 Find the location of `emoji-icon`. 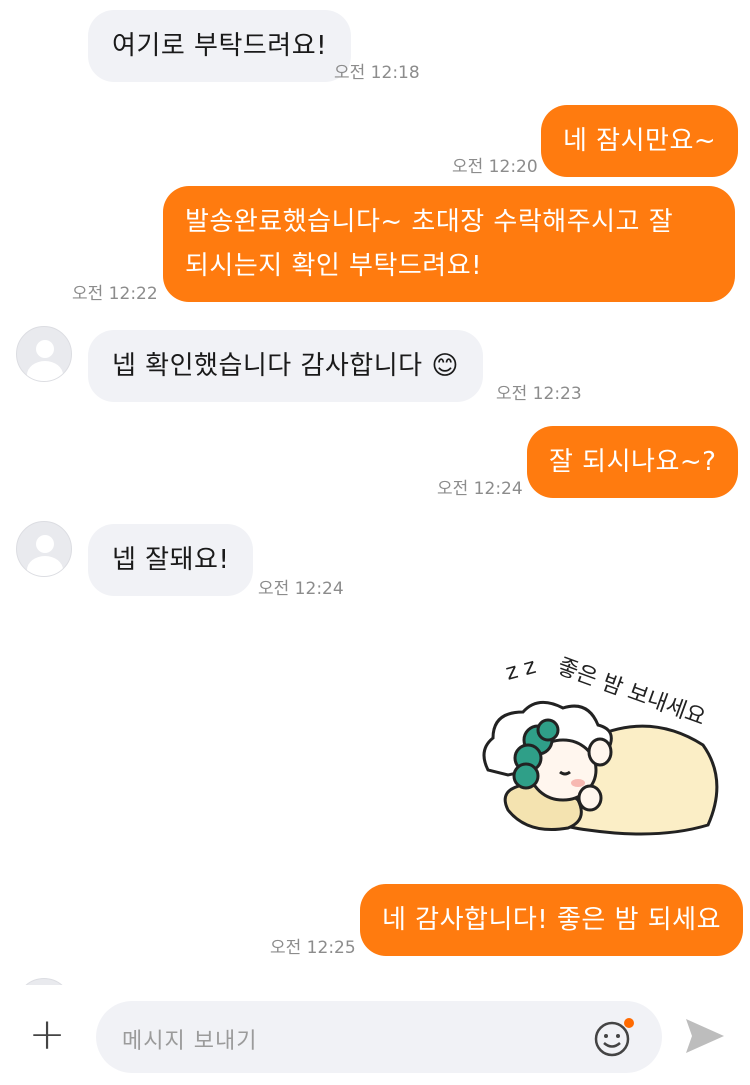

emoji-icon is located at coordinates (614, 1037).